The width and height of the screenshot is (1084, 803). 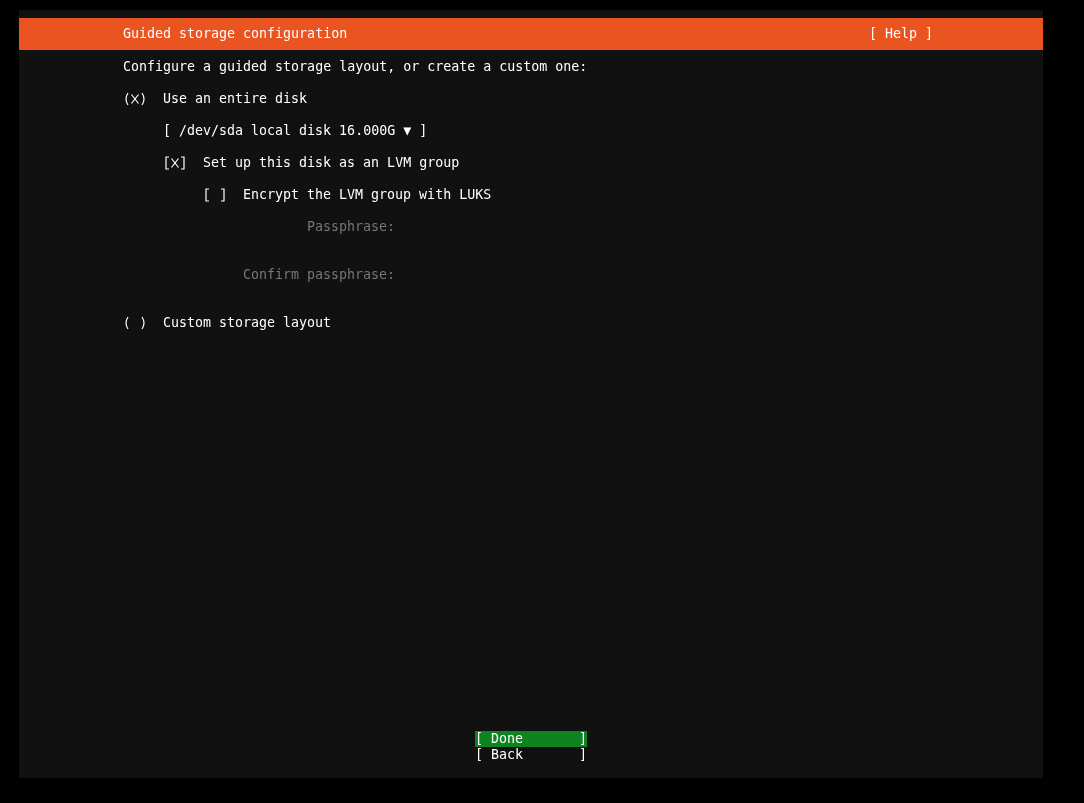 I want to click on checkbox-label: Set up this disk as an LVM group, so click(x=331, y=163).